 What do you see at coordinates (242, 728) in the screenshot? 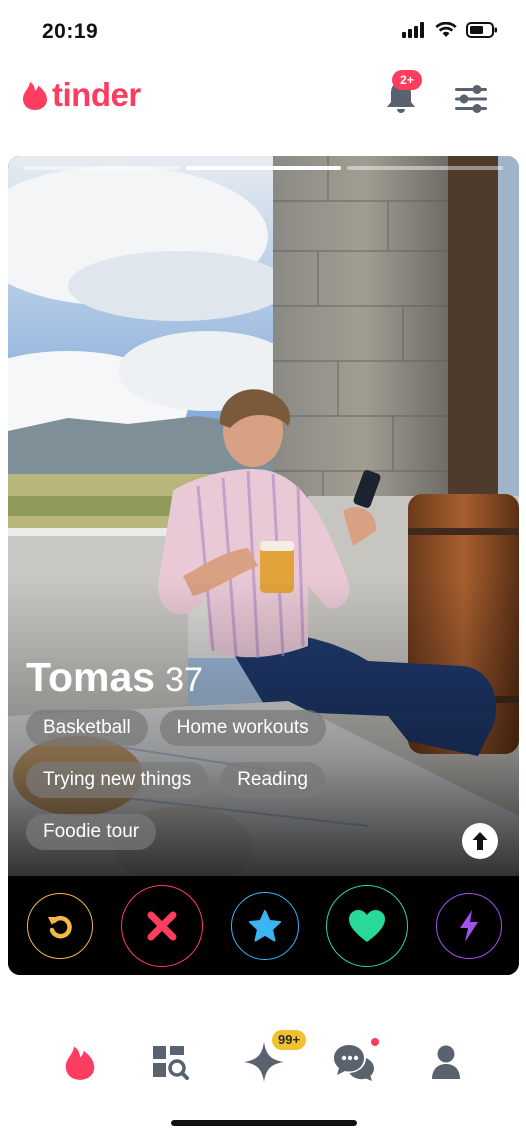
I see `interest-chip: Home workouts` at bounding box center [242, 728].